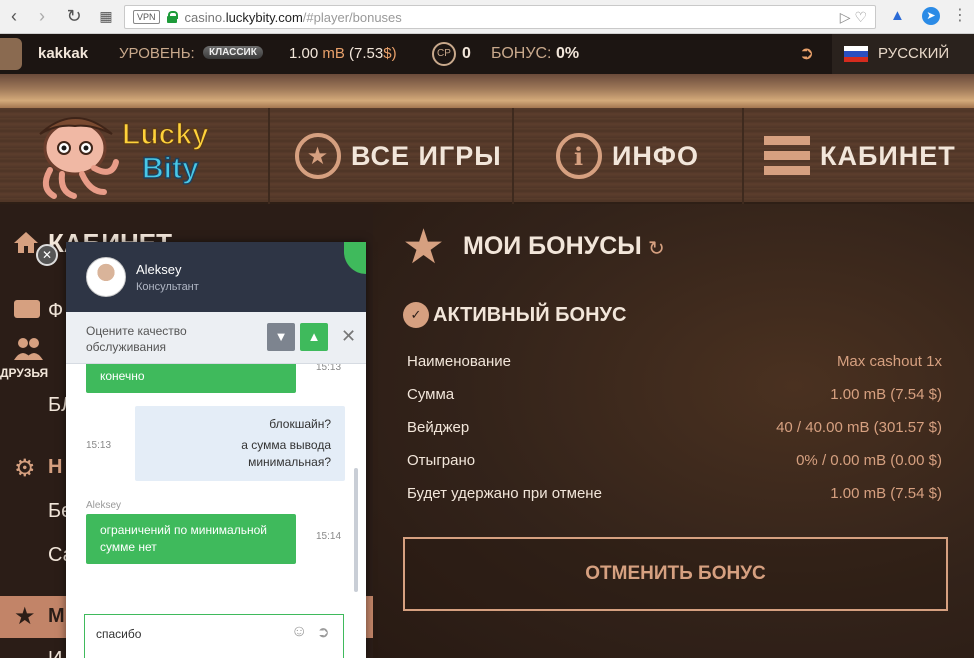 The width and height of the screenshot is (974, 658). Describe the element at coordinates (931, 16) in the screenshot. I see `share-icon: ➤` at that location.